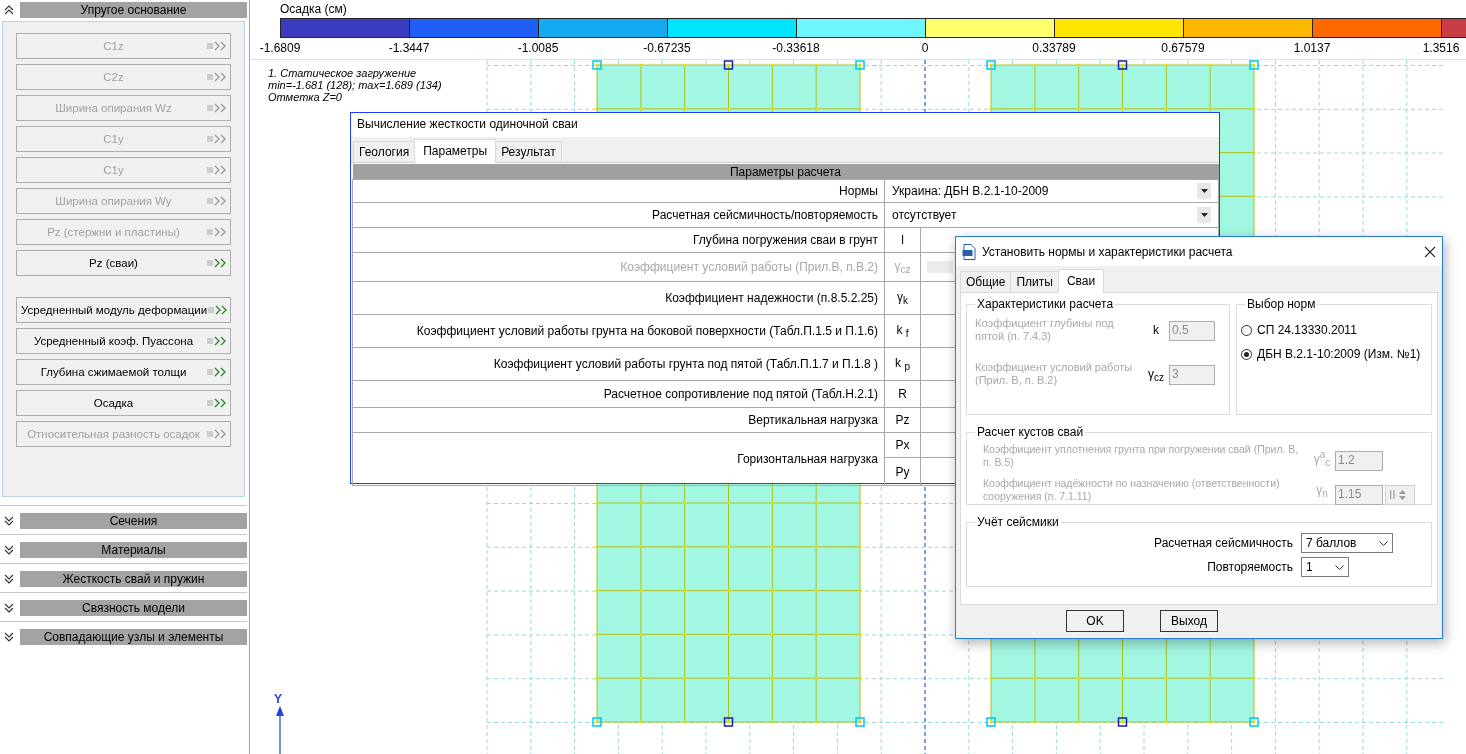 This screenshot has width=1466, height=754. I want to click on row-label: Расчетная сейсмичность/повторяемость, so click(618, 215).